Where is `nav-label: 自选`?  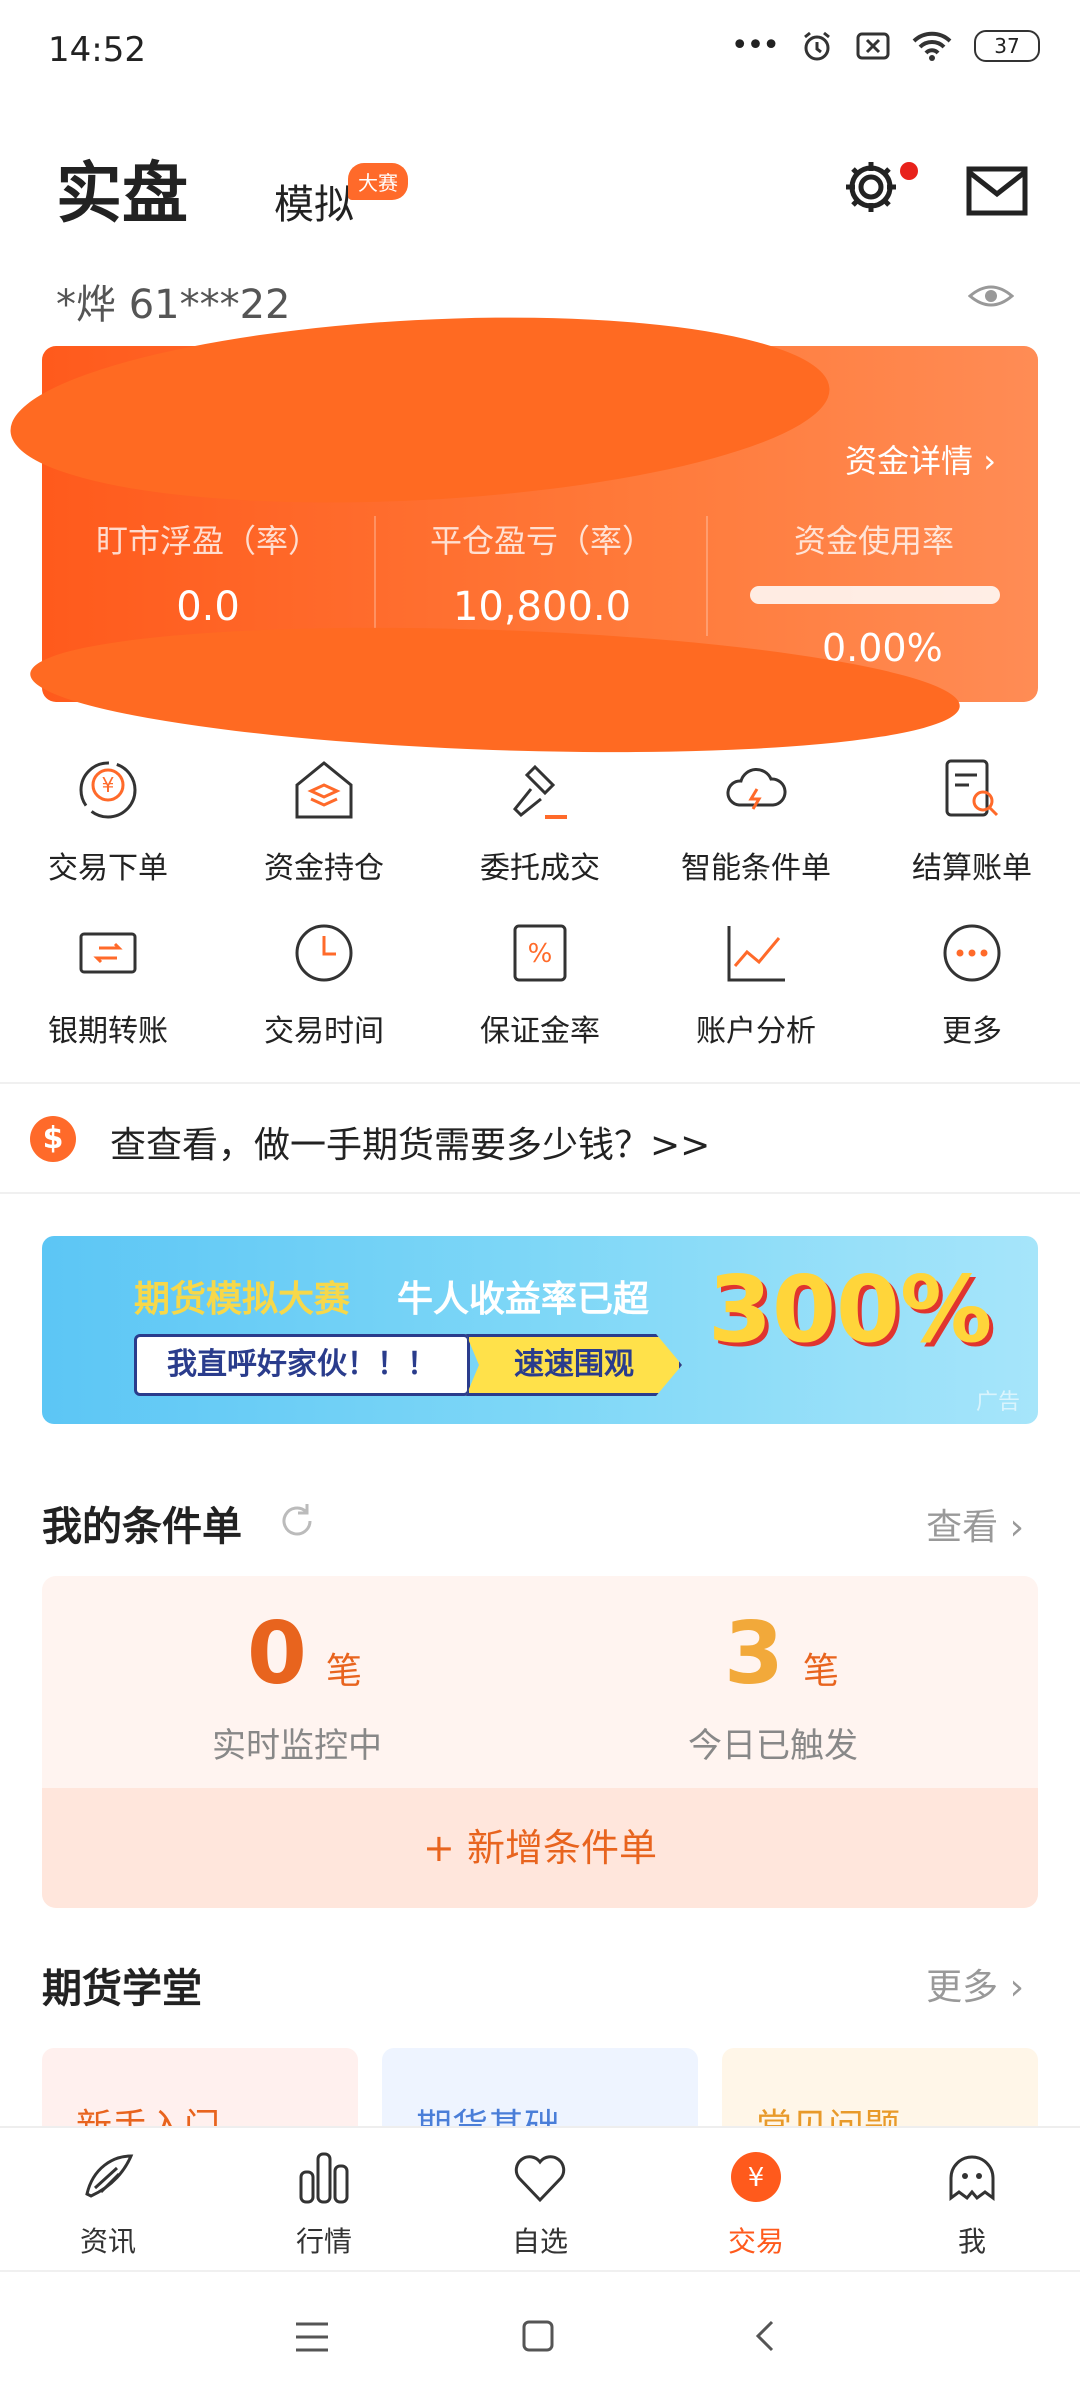 nav-label: 自选 is located at coordinates (539, 2241).